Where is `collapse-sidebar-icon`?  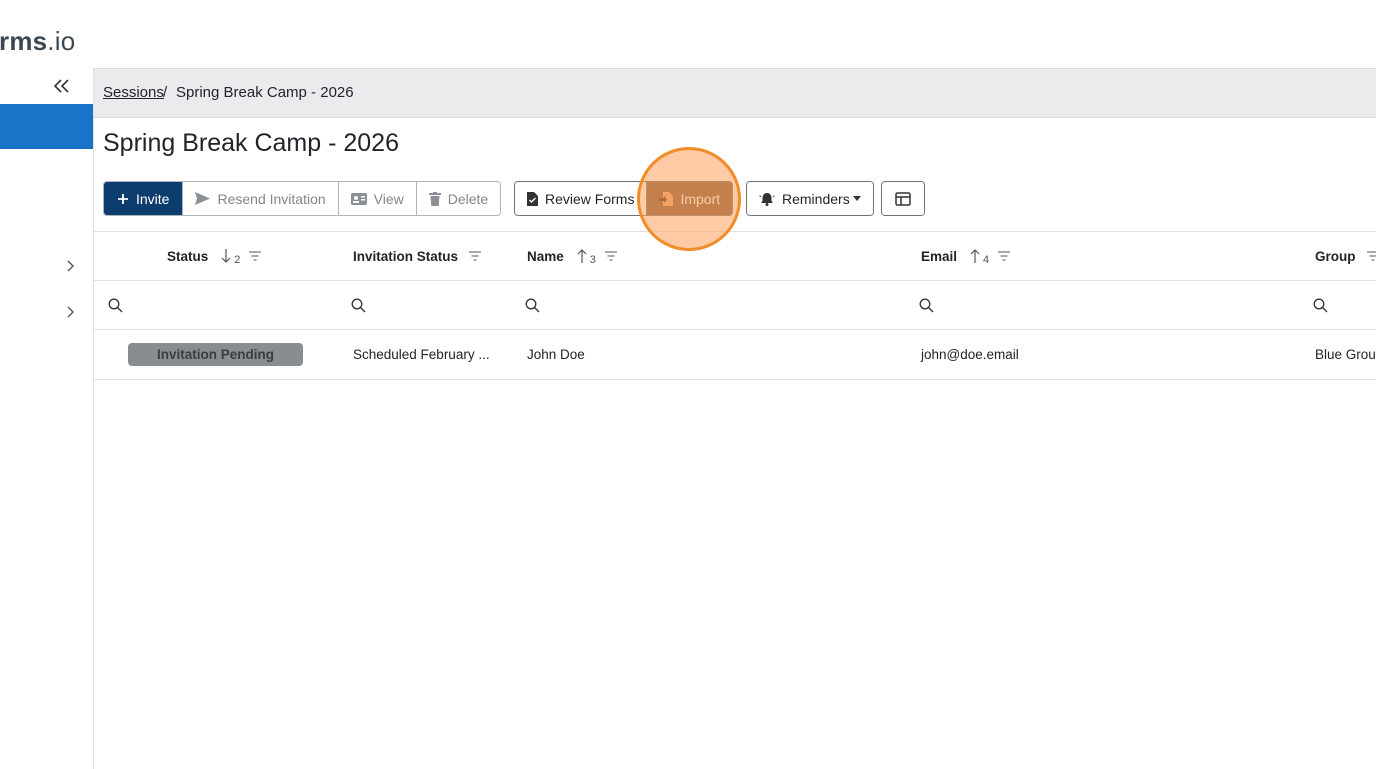
collapse-sidebar-icon is located at coordinates (62, 86).